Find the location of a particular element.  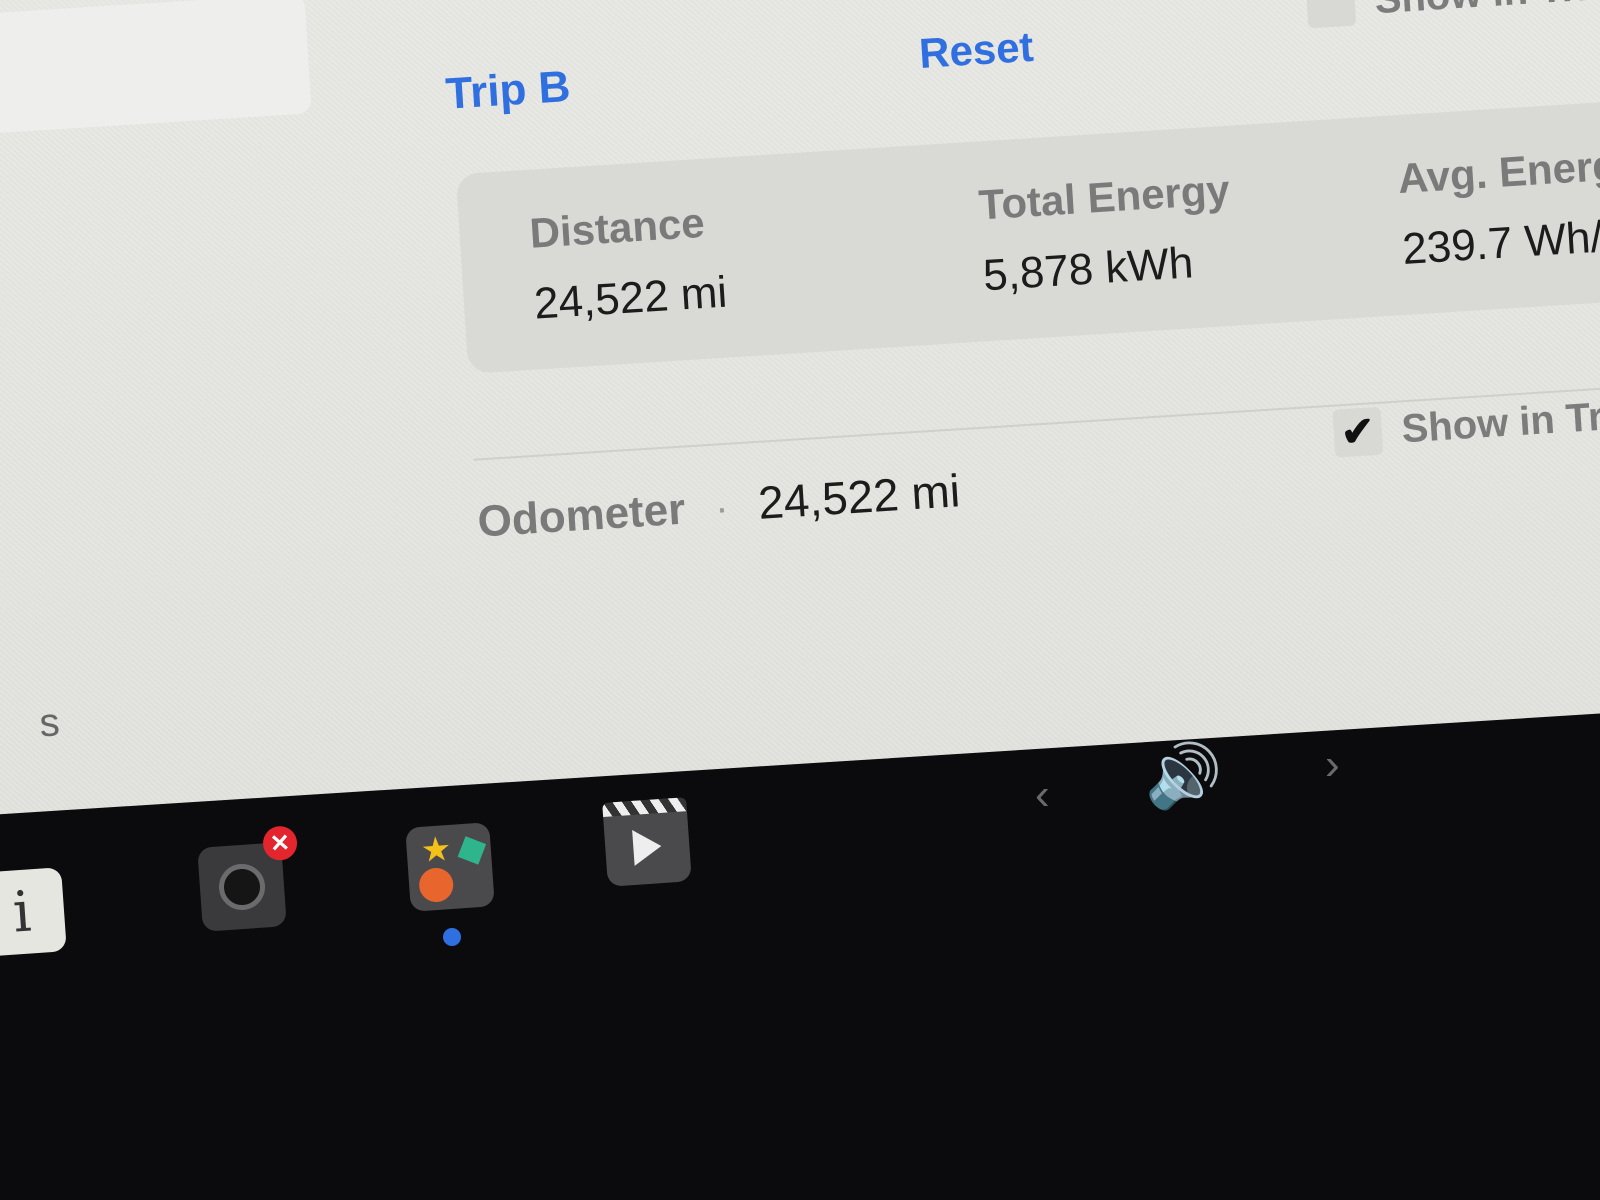

star-icon: ★ is located at coordinates (436, 849).